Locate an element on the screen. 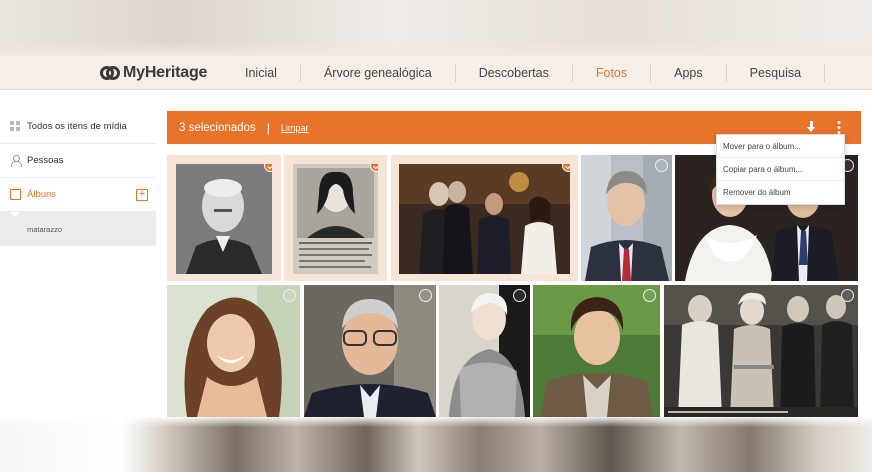  add-album-button: + is located at coordinates (142, 195).